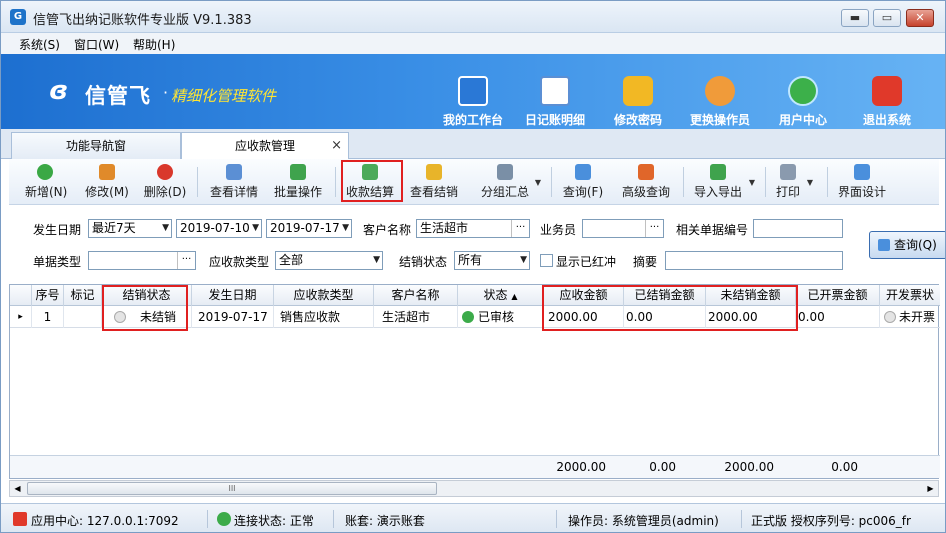  I want to click on add-button: 新增(N), so click(46, 182).